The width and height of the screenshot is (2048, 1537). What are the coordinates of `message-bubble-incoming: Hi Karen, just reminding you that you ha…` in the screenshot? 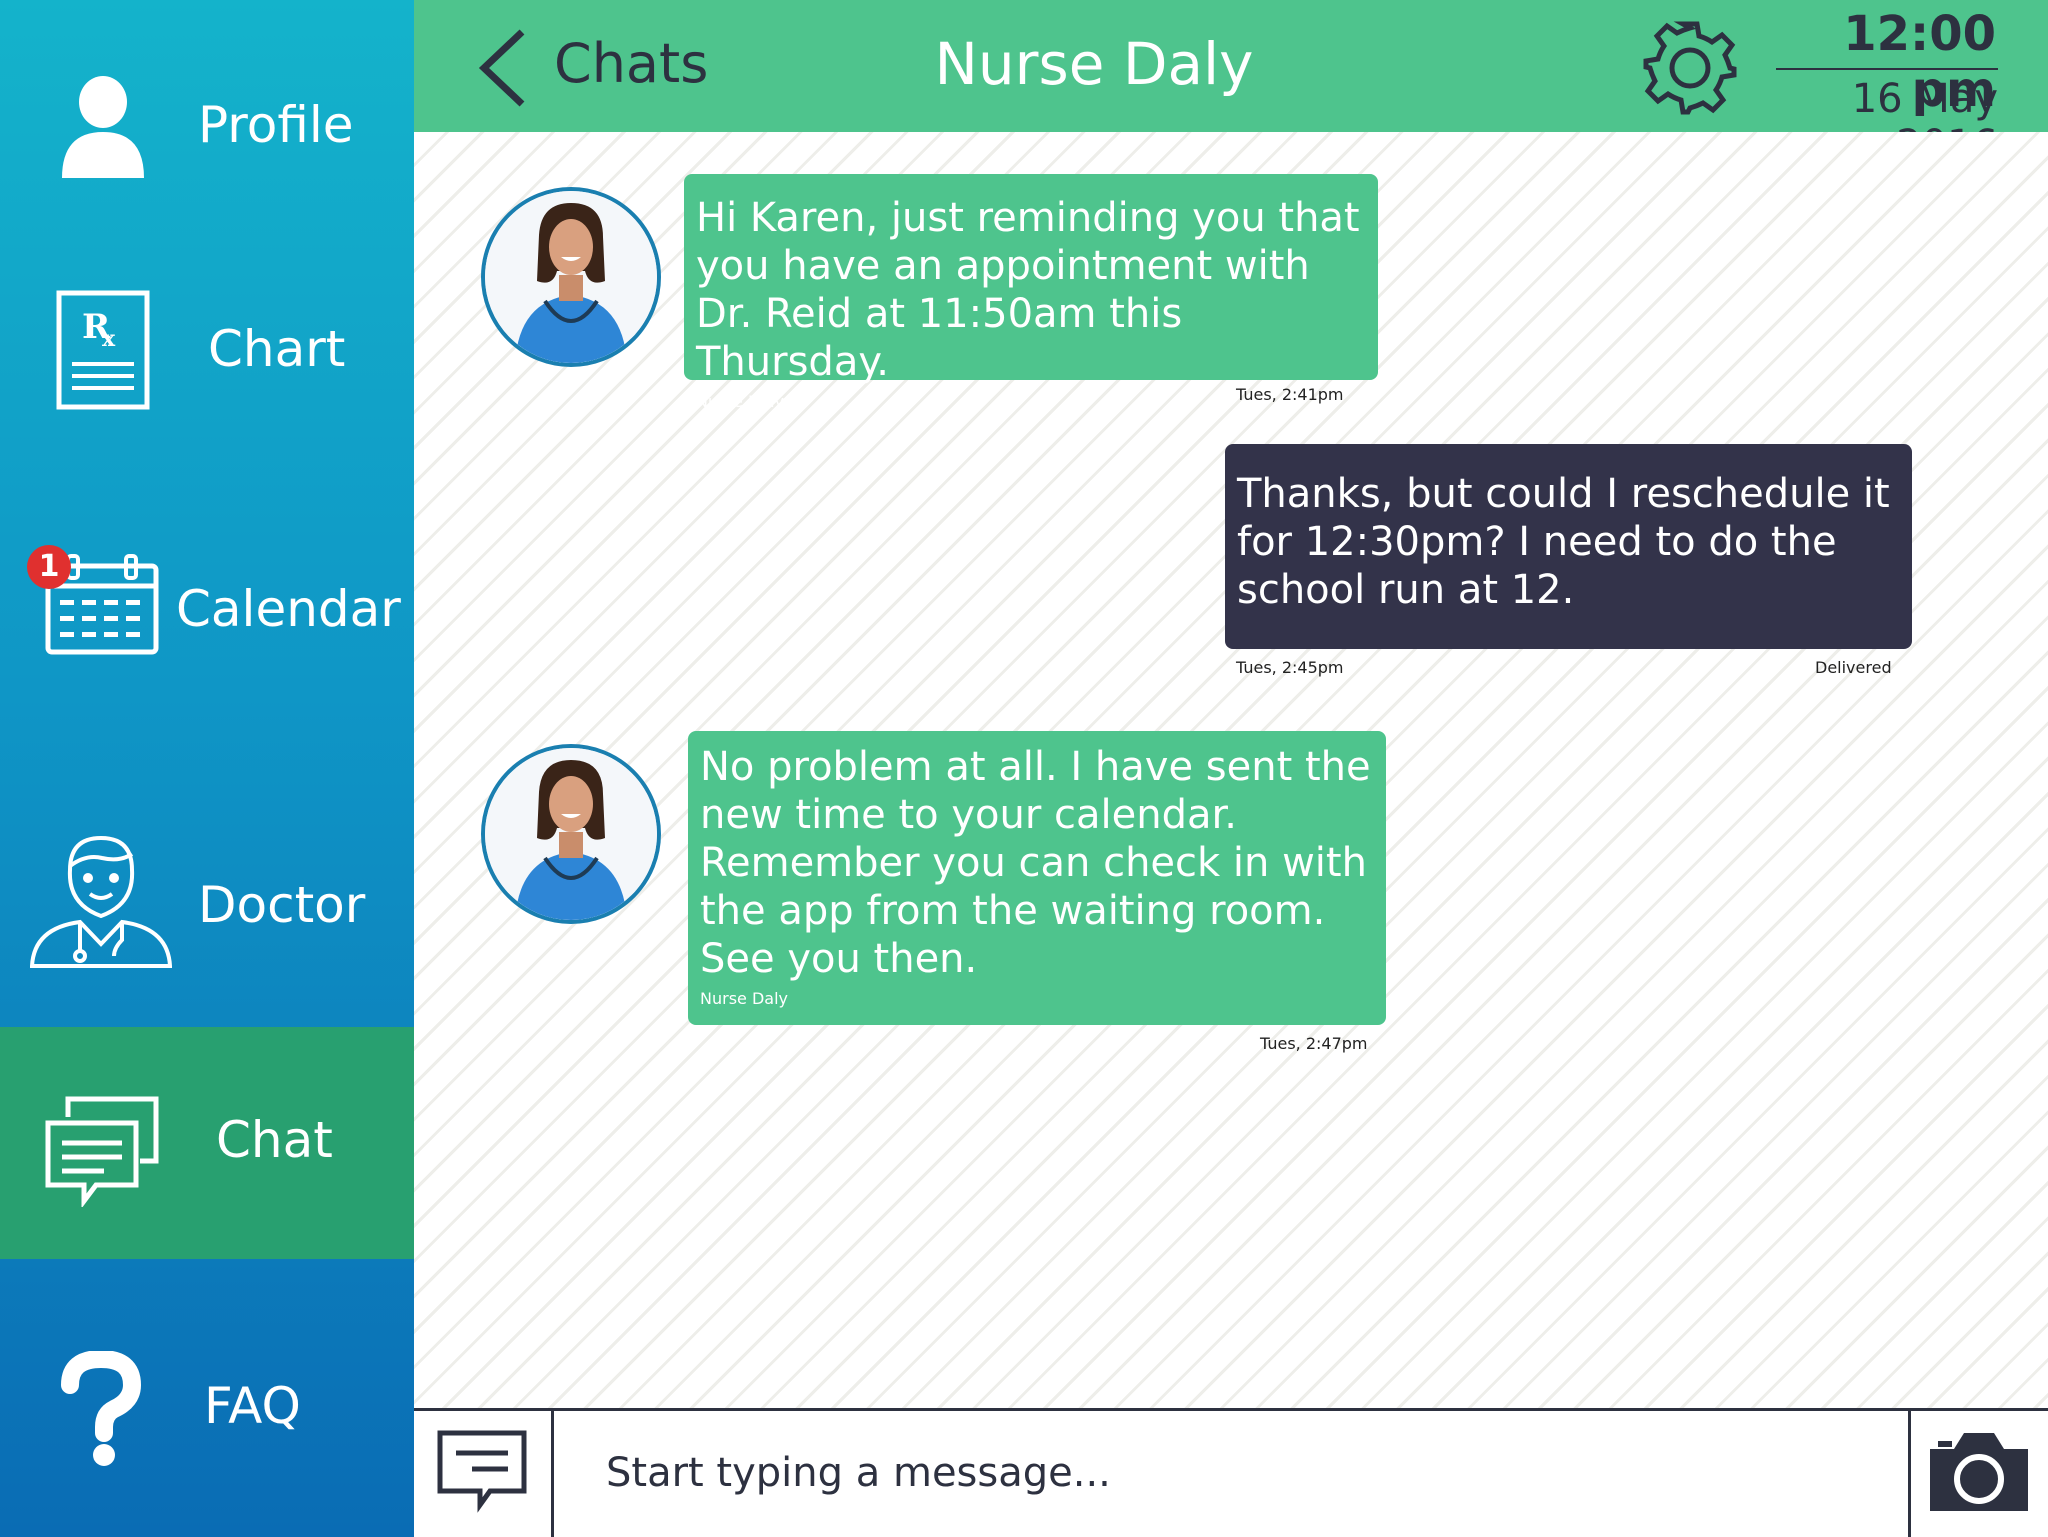 It's located at (1031, 292).